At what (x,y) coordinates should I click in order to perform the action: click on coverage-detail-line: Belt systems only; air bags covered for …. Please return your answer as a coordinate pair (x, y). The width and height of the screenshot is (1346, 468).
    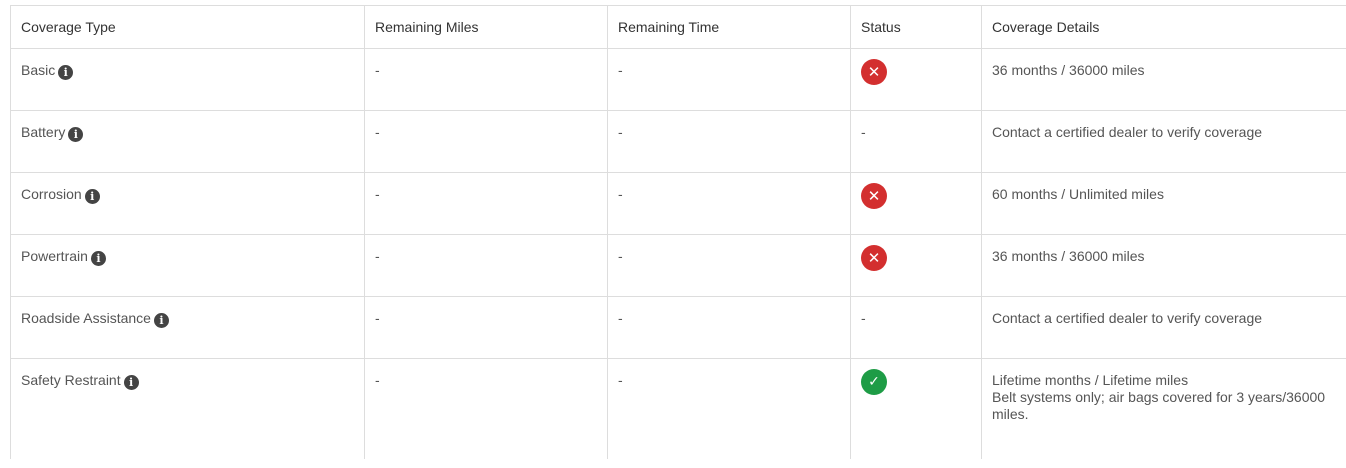
    Looking at the image, I should click on (1159, 405).